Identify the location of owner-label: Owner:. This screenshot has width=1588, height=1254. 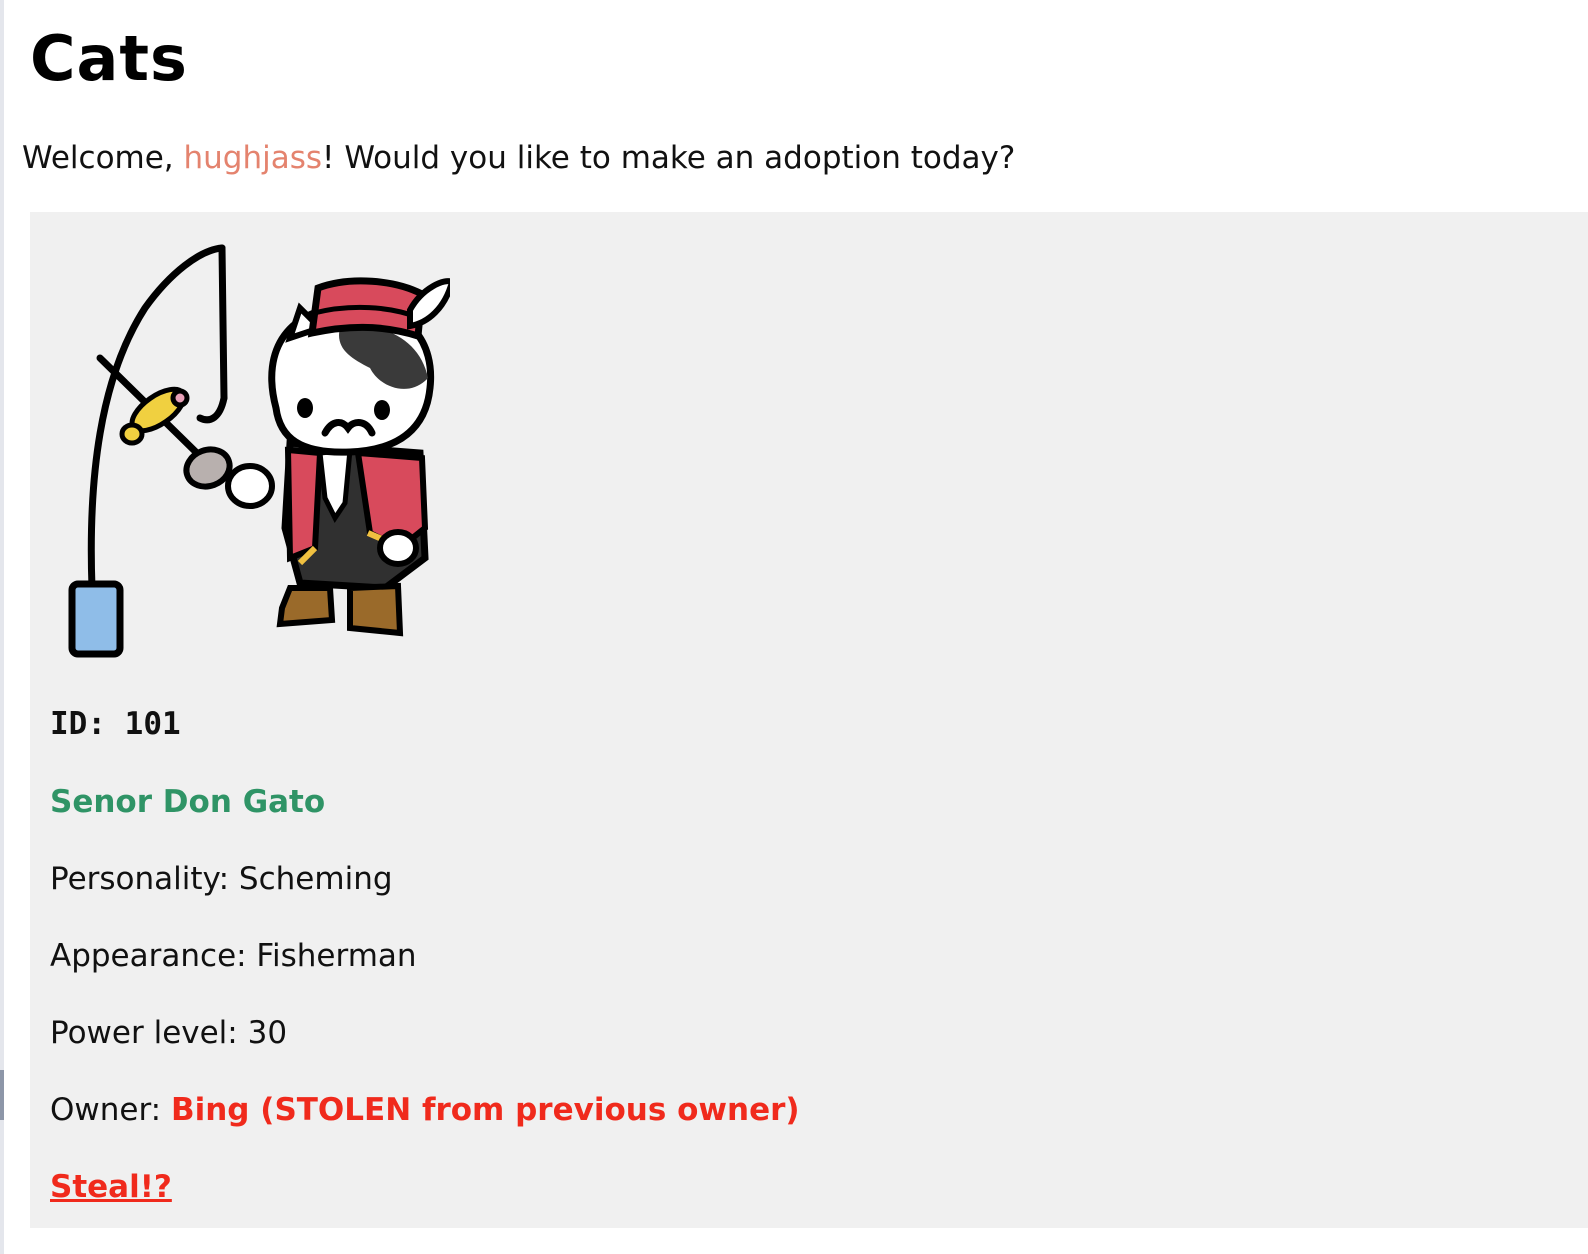
(110, 1110).